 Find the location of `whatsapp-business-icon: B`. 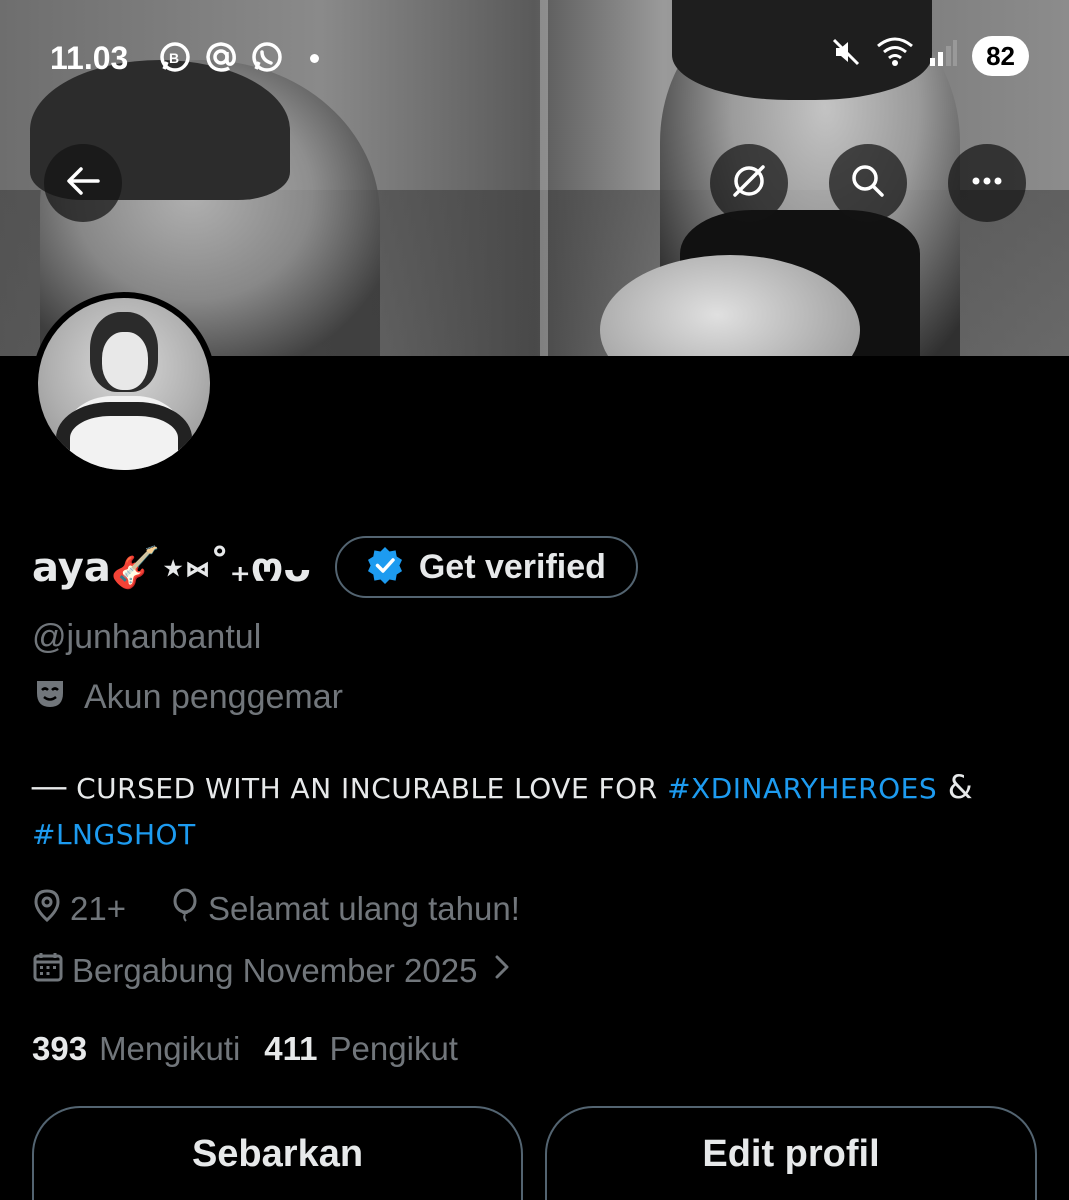

whatsapp-business-icon: B is located at coordinates (175, 57).